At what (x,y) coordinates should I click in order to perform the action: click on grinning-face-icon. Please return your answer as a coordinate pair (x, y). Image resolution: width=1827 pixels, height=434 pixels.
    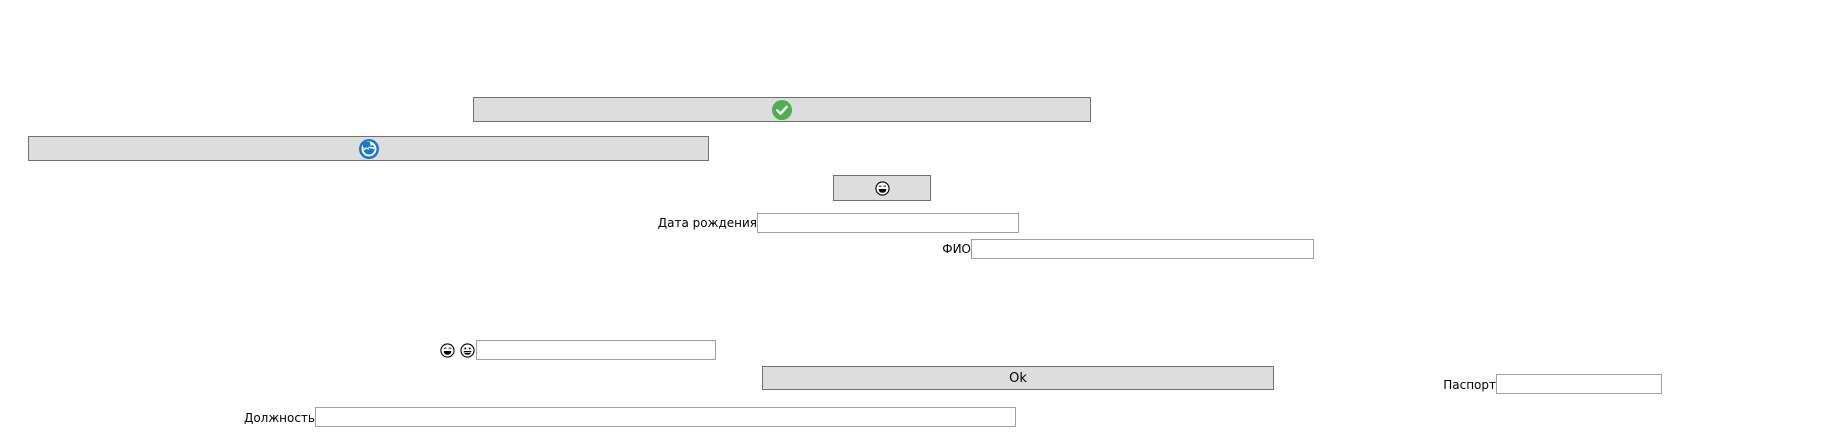
    Looking at the image, I should click on (467, 350).